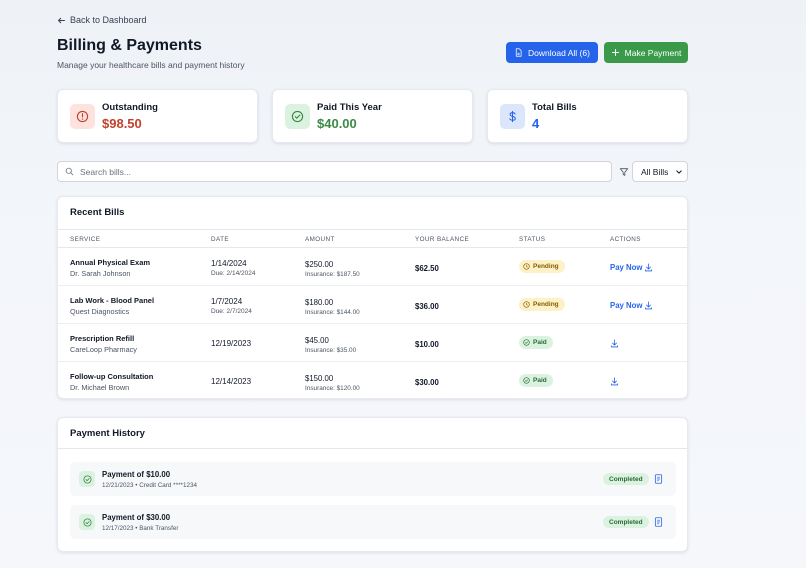 The width and height of the screenshot is (806, 568). I want to click on back-to-dashboard-link: Back to Dashboard, so click(102, 20).